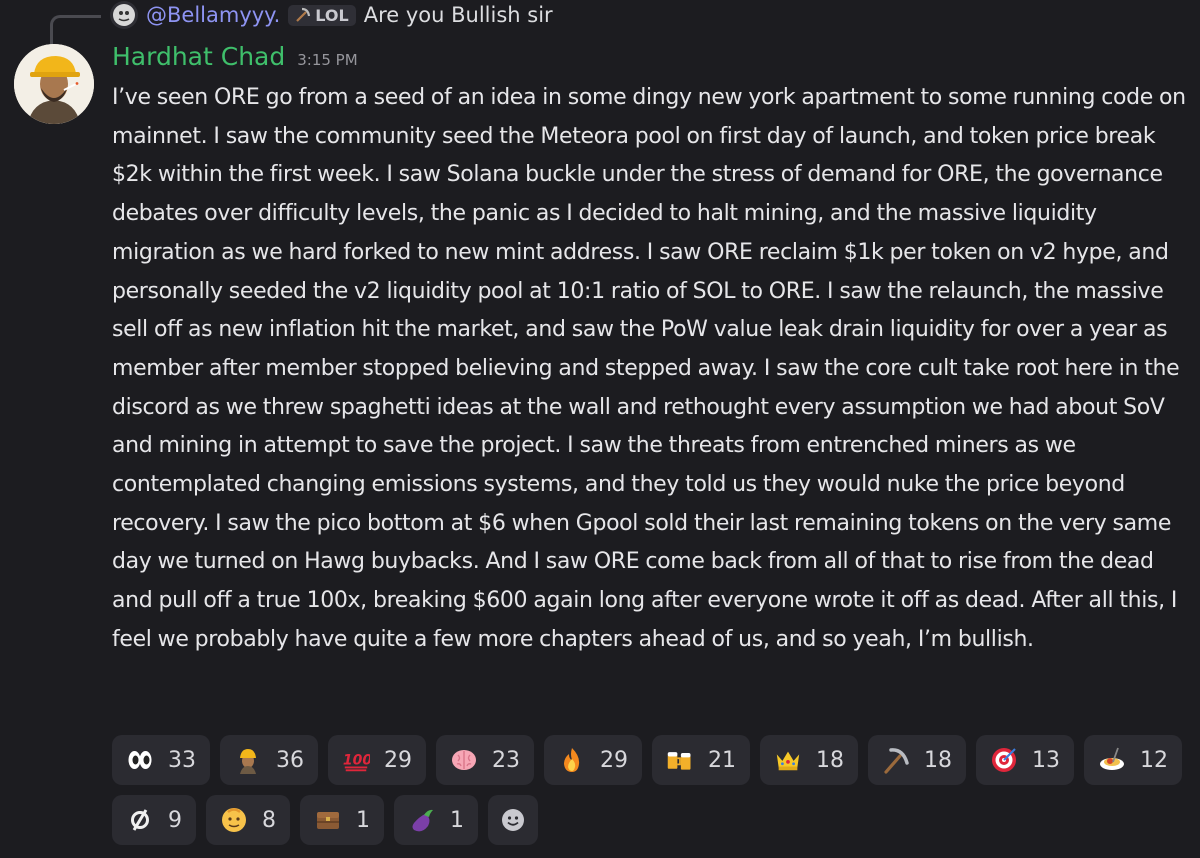  Describe the element at coordinates (175, 820) in the screenshot. I see `reaction-count: 9` at that location.